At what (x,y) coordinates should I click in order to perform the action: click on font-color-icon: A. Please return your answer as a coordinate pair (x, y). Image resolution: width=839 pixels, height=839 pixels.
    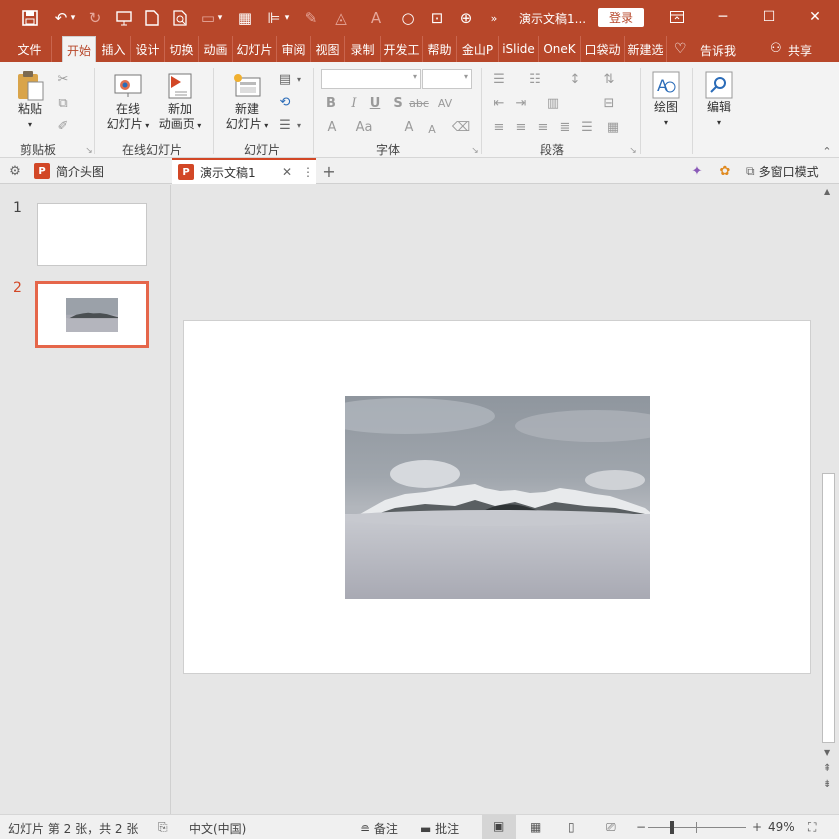
    Looking at the image, I should click on (376, 18).